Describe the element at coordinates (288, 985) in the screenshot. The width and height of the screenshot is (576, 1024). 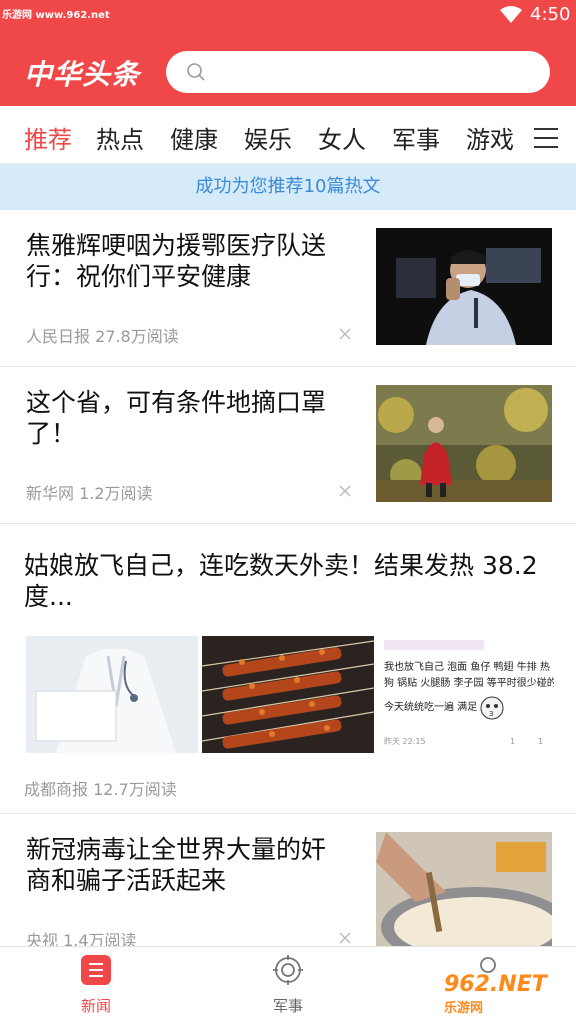
I see `nav-military: 军事` at that location.